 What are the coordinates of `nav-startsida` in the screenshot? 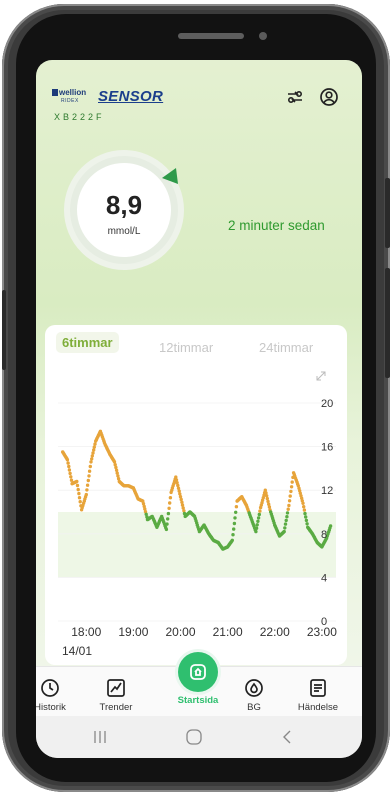 It's located at (198, 672).